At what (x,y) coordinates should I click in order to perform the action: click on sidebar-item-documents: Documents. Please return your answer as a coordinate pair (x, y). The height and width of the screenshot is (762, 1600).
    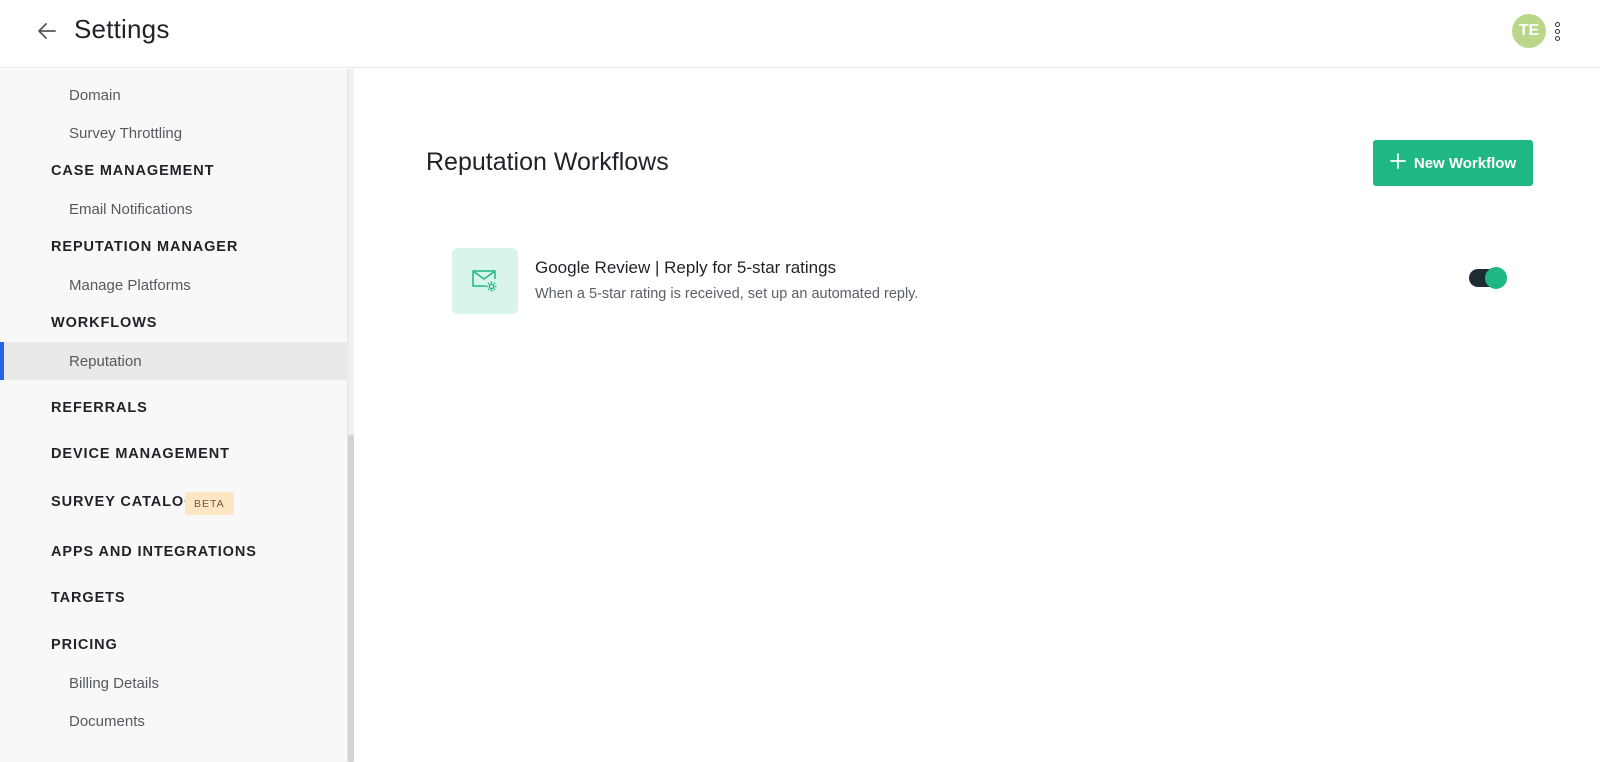
    Looking at the image, I should click on (107, 721).